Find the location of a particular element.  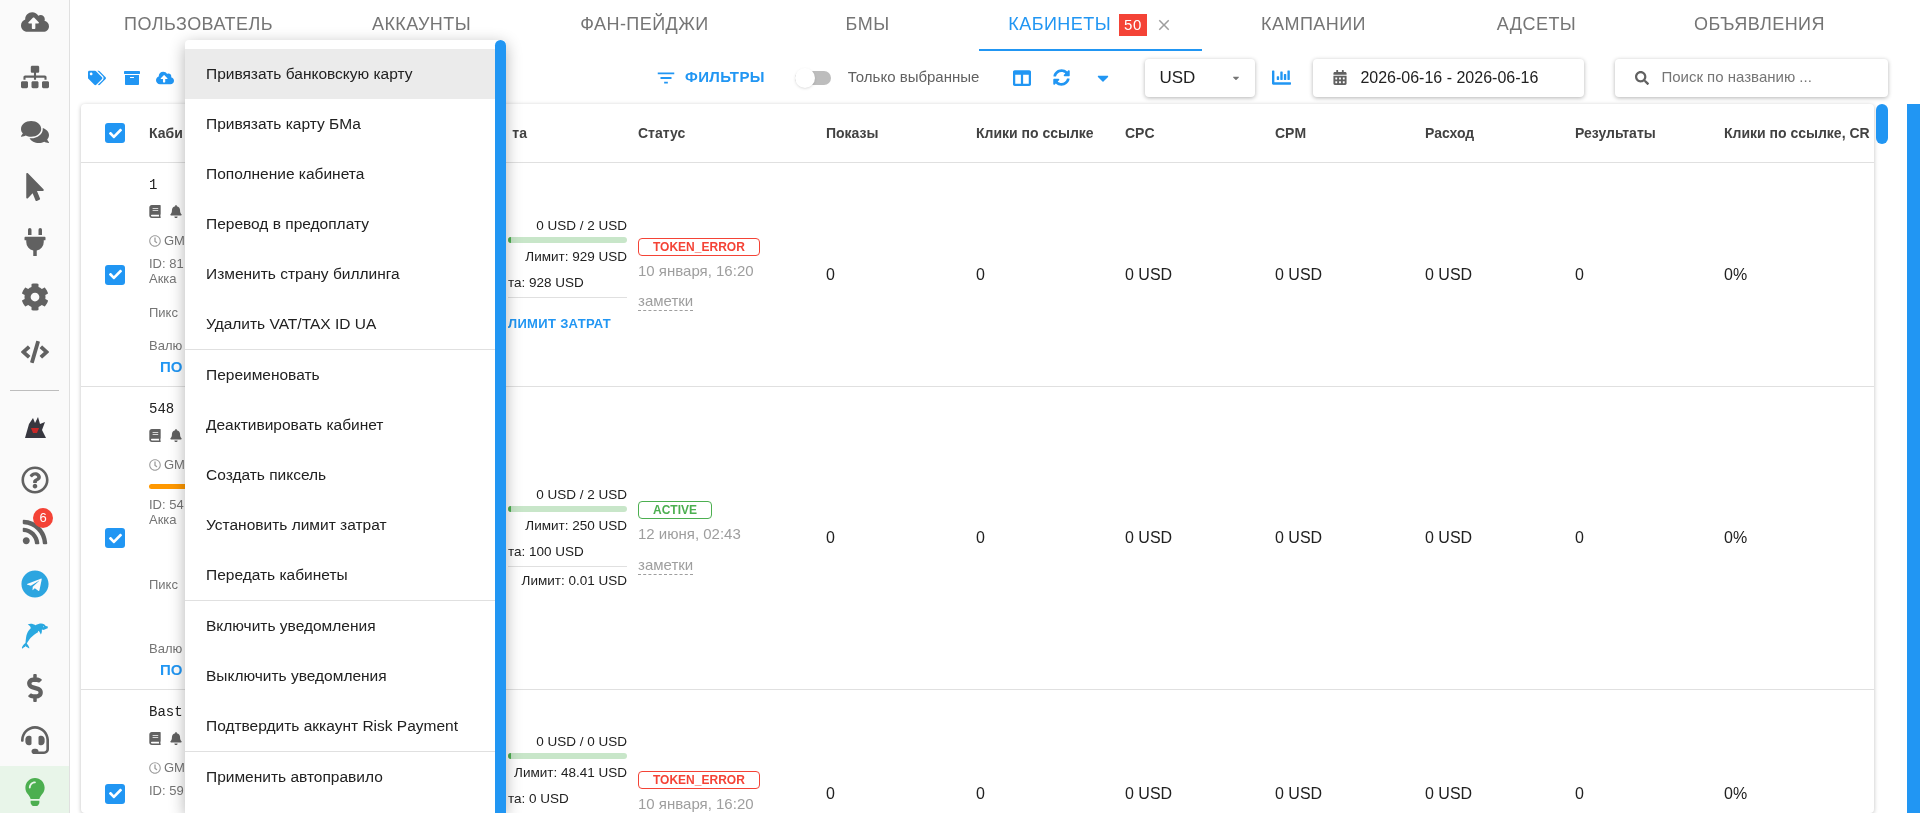

tab: ФАН-ПЕЙДЖИ is located at coordinates (644, 25).